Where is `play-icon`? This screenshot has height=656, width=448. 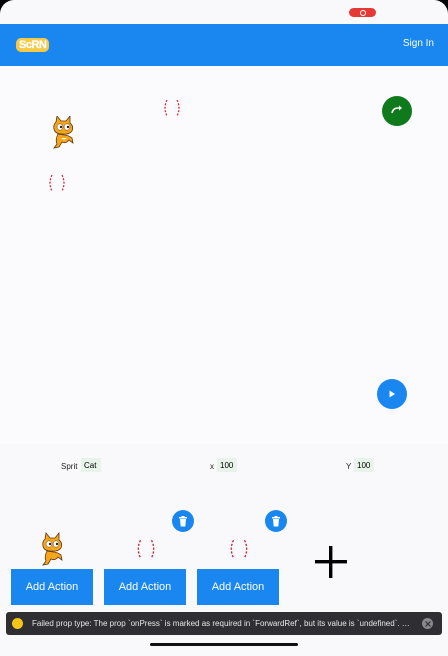
play-icon is located at coordinates (392, 394).